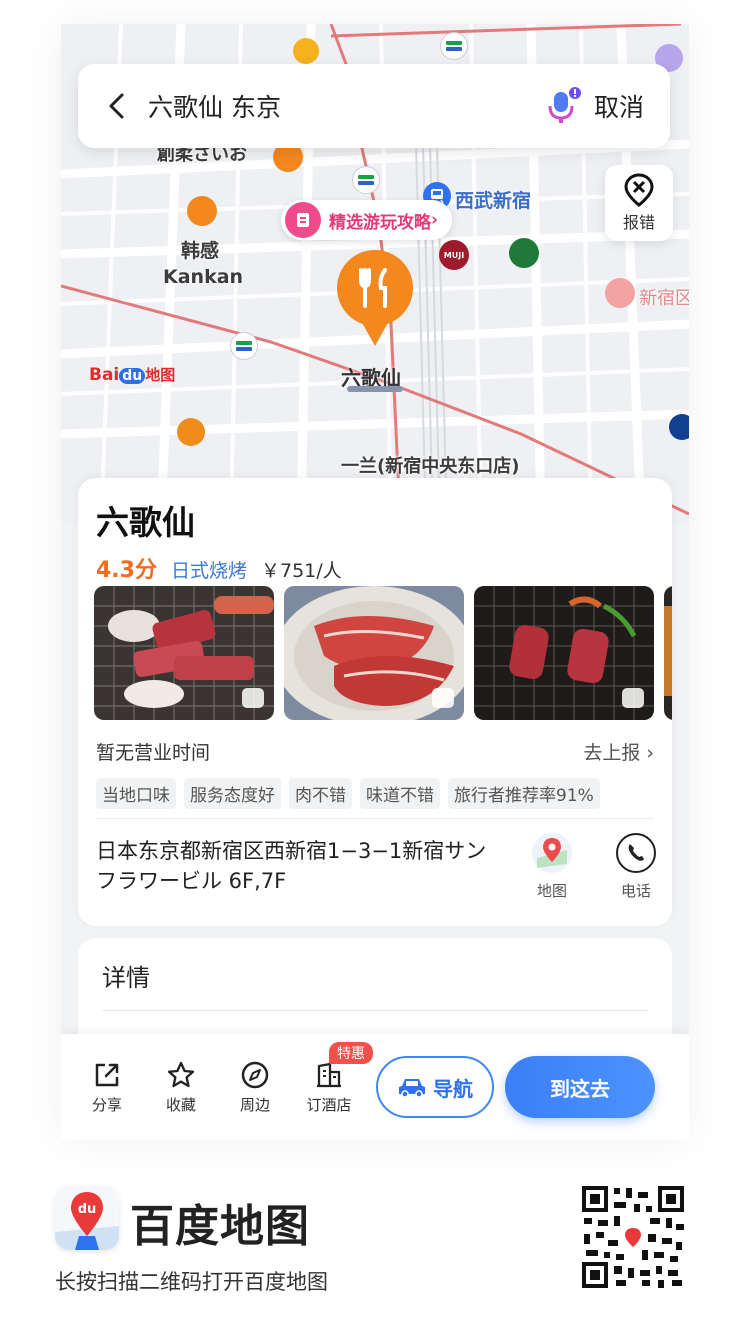  What do you see at coordinates (635, 891) in the screenshot?
I see `phone-button-label: 电话` at bounding box center [635, 891].